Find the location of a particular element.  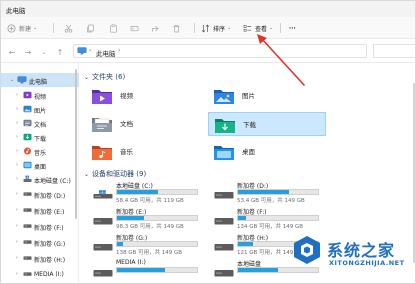

rename-icon is located at coordinates (134, 28).